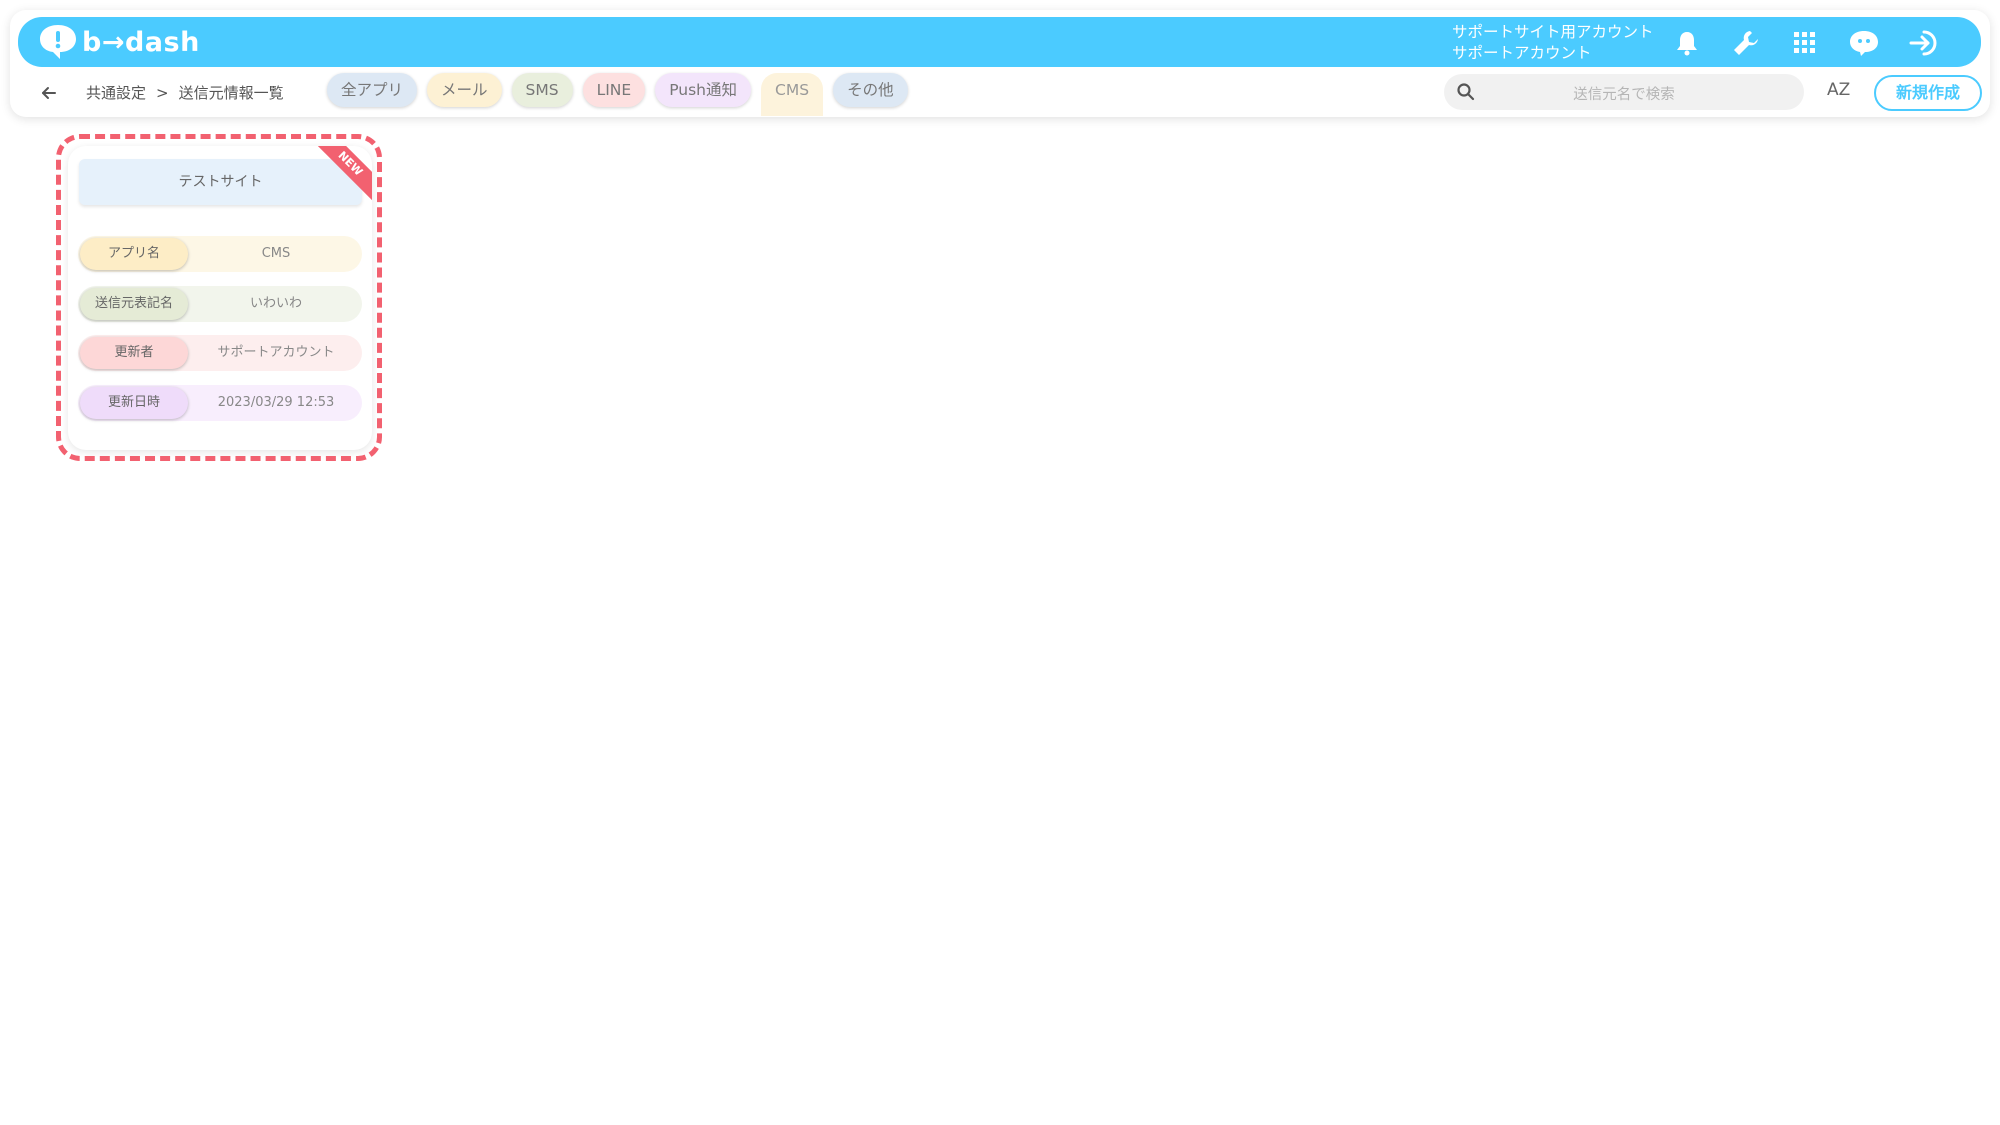 This screenshot has width=2000, height=1125. I want to click on account-name-line1: サポートサイト用アカウント, so click(1553, 32).